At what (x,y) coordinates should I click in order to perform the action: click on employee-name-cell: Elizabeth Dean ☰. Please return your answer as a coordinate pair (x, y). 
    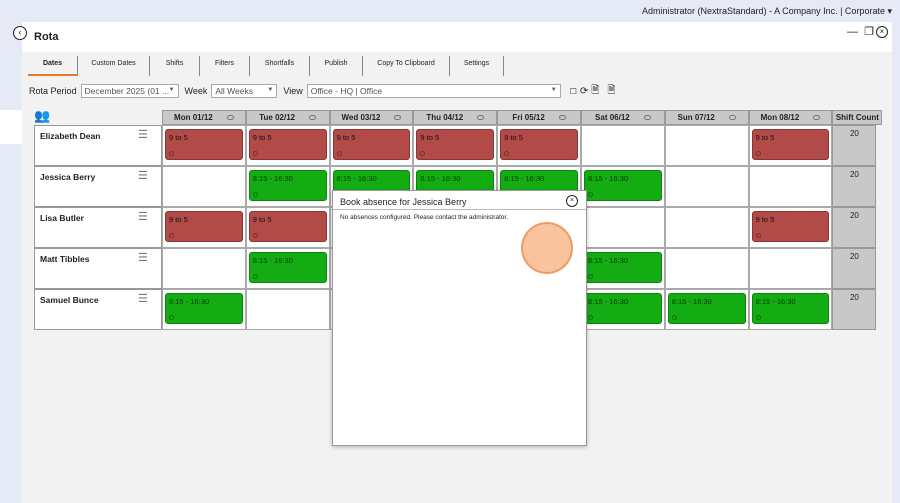
    Looking at the image, I should click on (98, 145).